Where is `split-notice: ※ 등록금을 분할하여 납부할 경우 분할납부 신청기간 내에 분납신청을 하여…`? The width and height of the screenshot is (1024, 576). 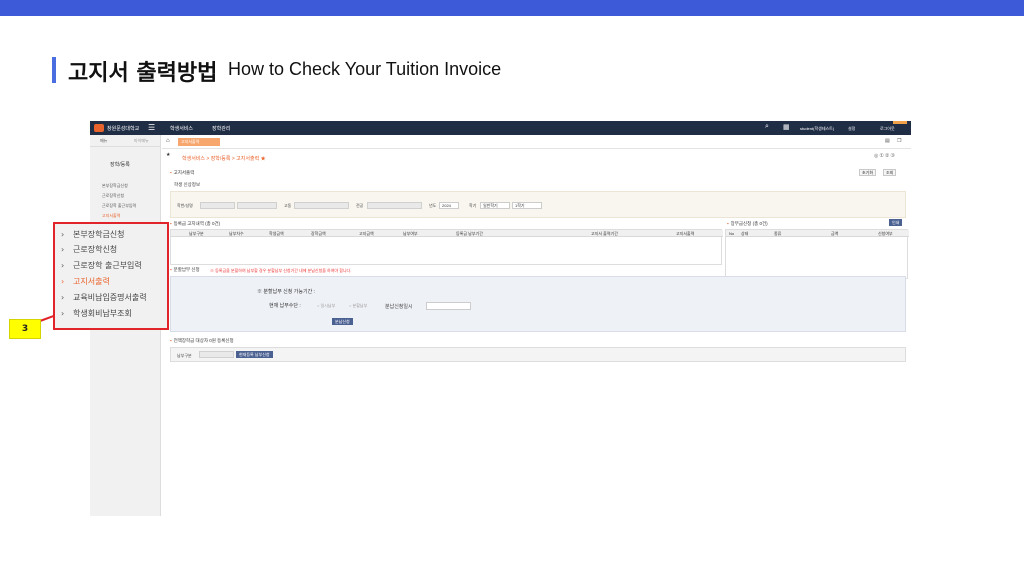 split-notice: ※ 등록금을 분할하여 납부할 경우 분할납부 신청기간 내에 분납신청을 하여… is located at coordinates (281, 270).